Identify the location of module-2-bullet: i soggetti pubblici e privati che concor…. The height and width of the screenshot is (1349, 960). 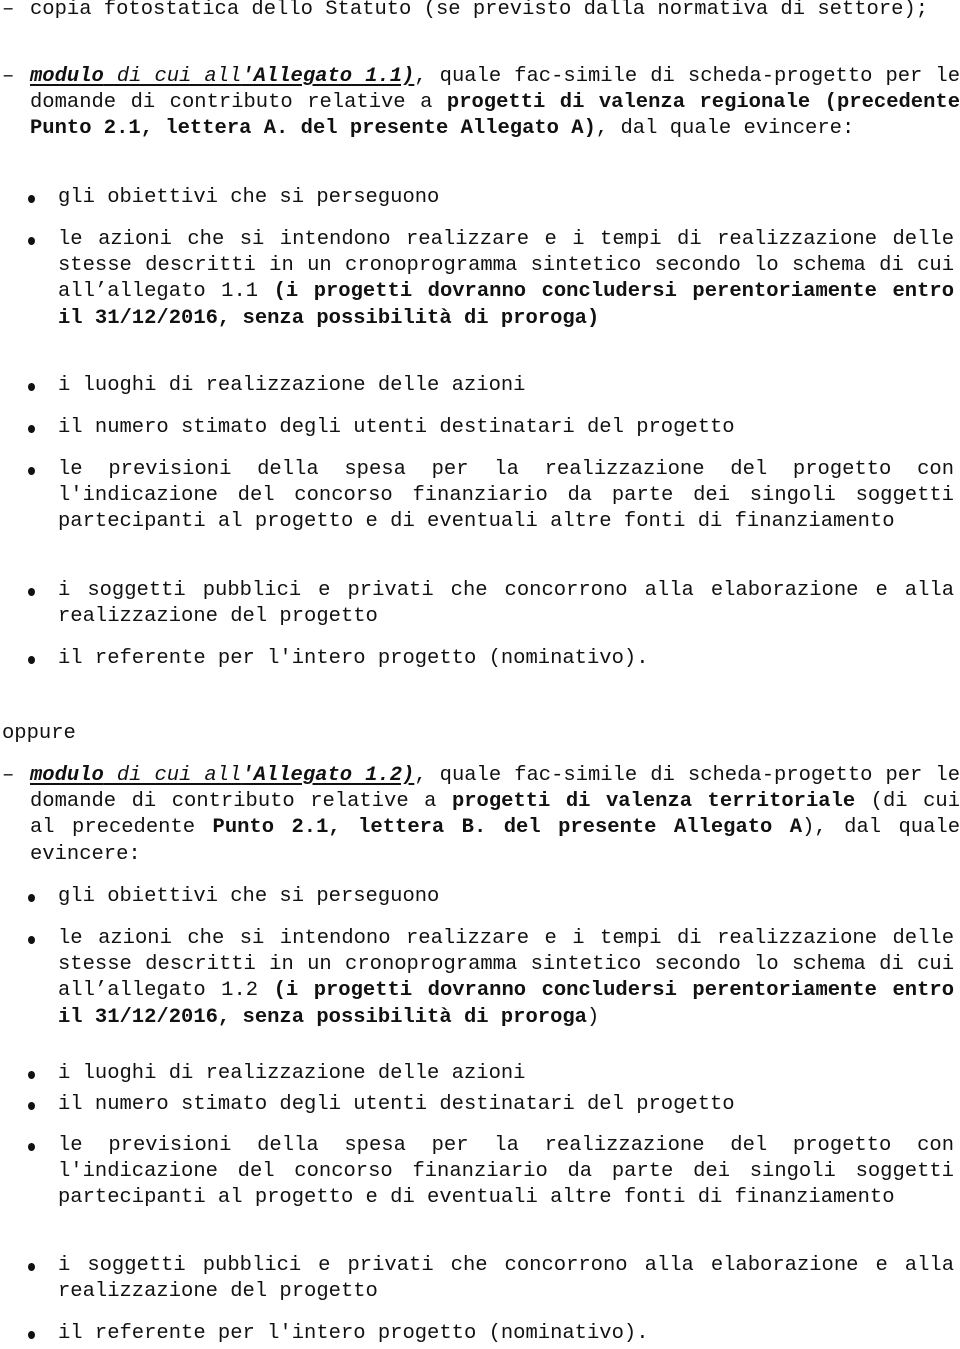
(480, 1279).